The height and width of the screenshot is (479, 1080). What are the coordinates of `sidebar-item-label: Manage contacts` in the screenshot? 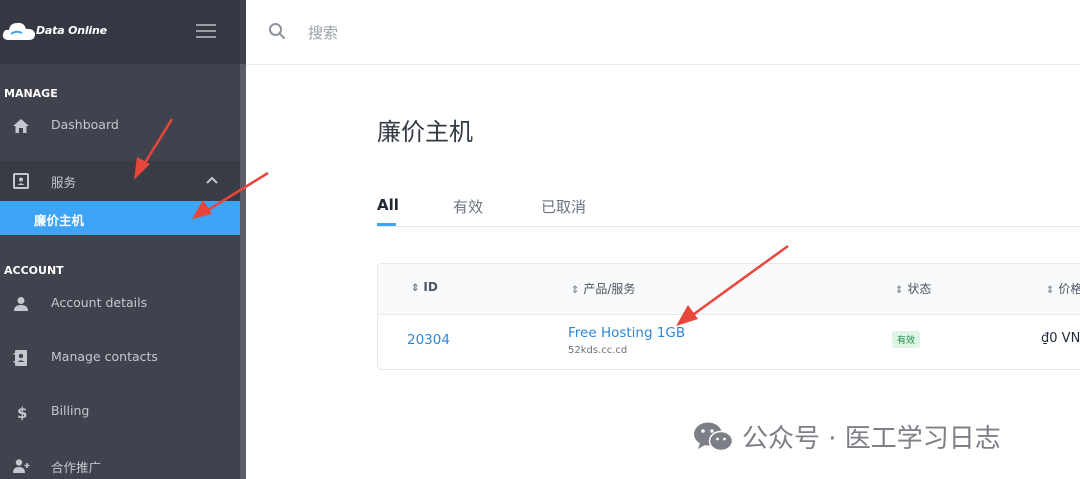 It's located at (104, 356).